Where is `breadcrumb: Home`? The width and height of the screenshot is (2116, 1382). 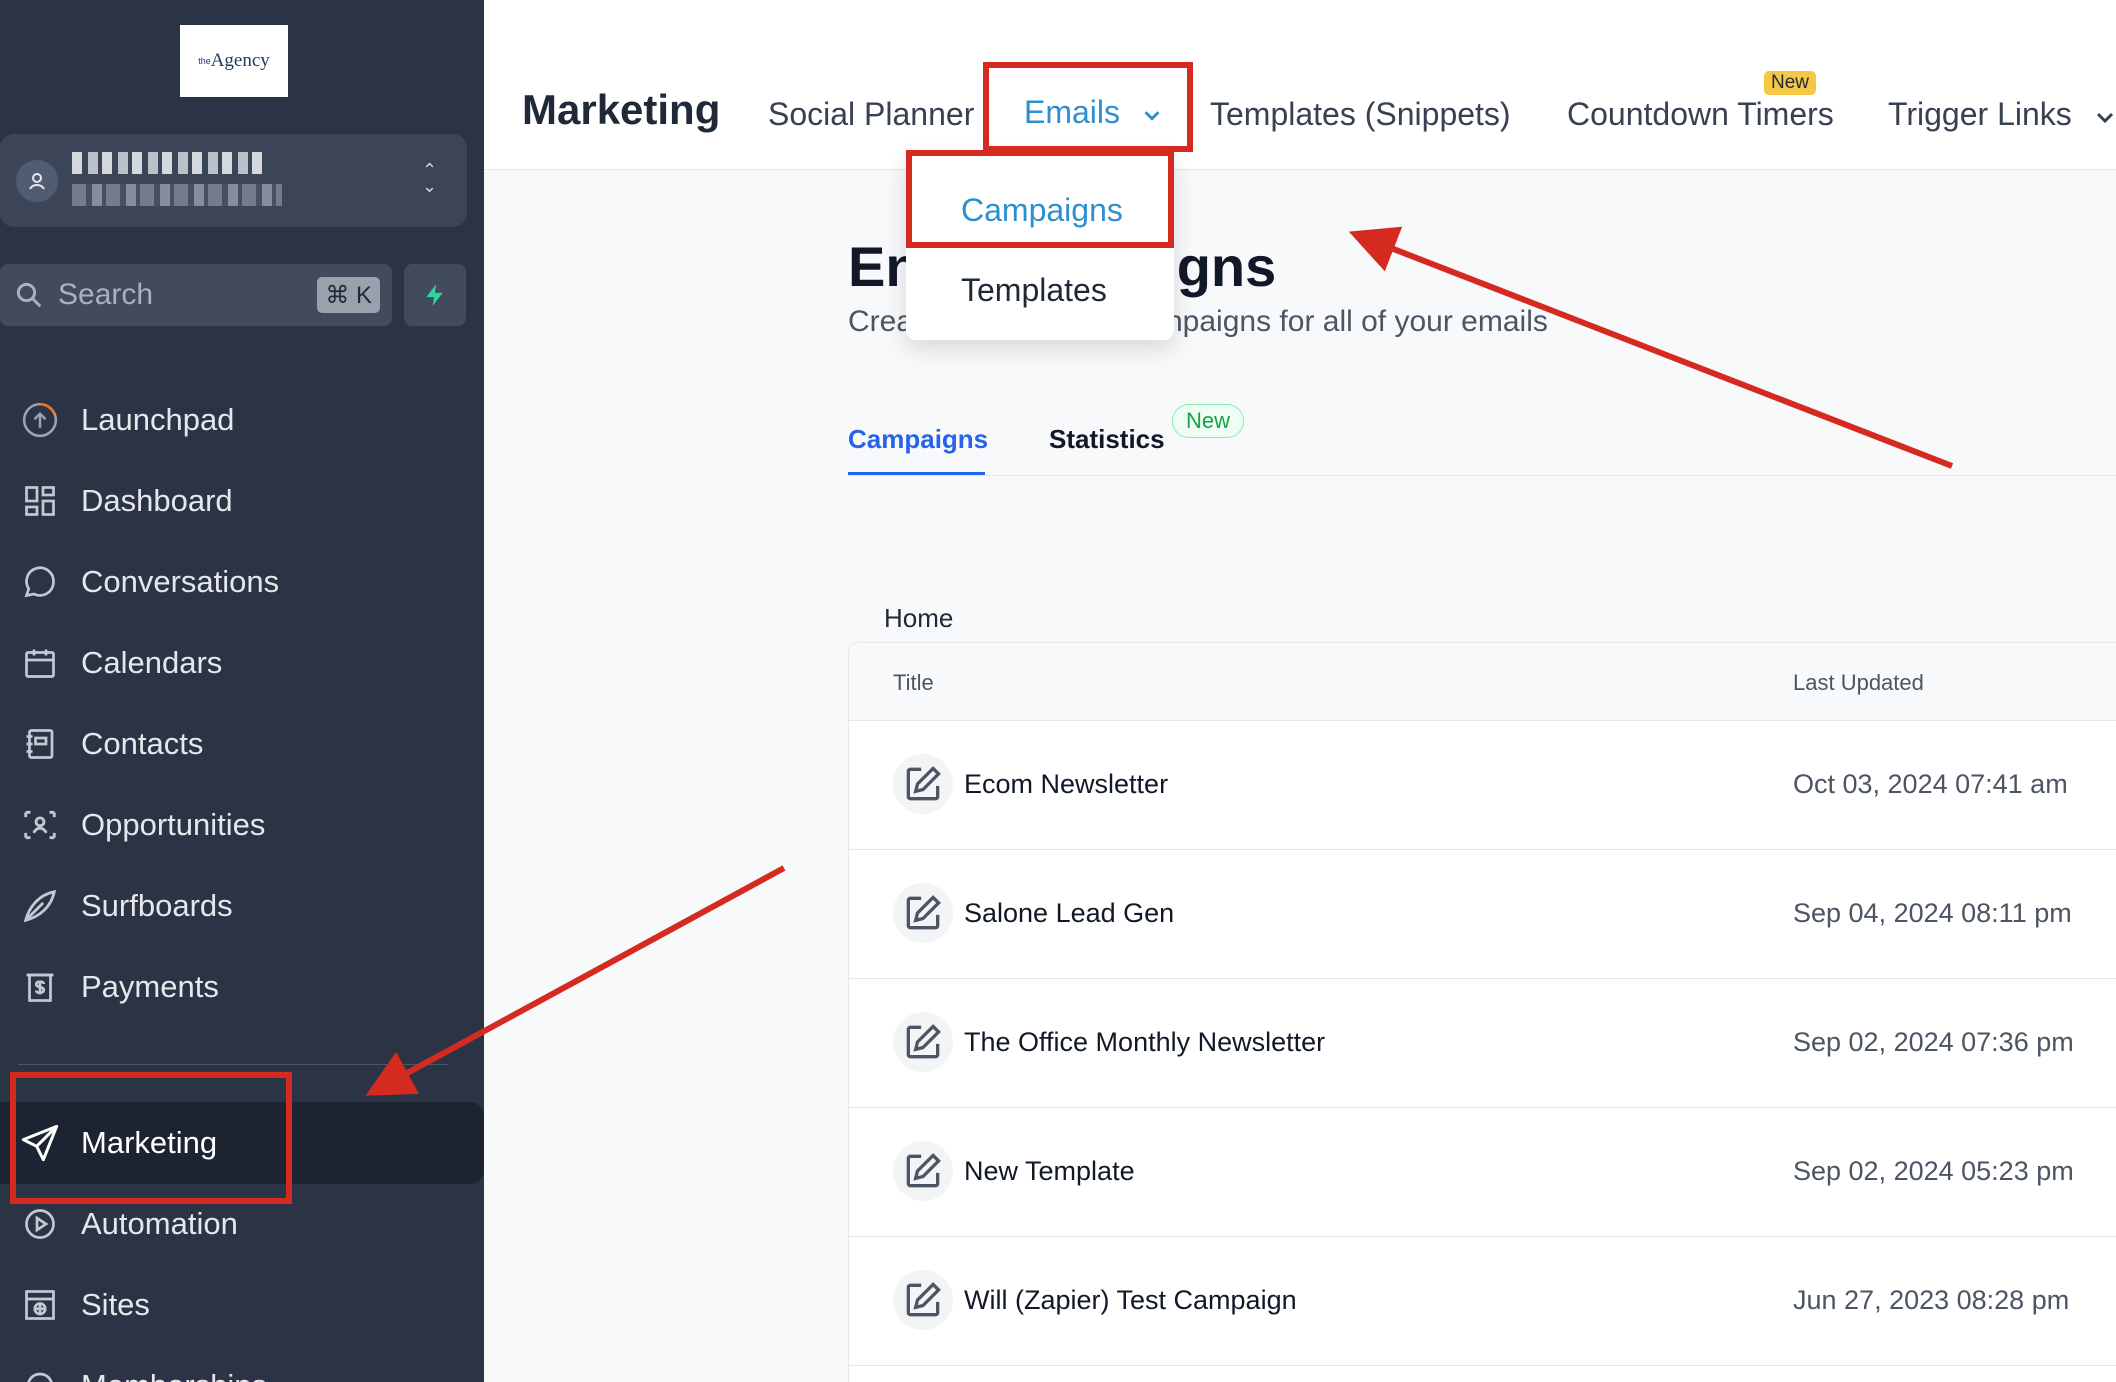 breadcrumb: Home is located at coordinates (918, 618).